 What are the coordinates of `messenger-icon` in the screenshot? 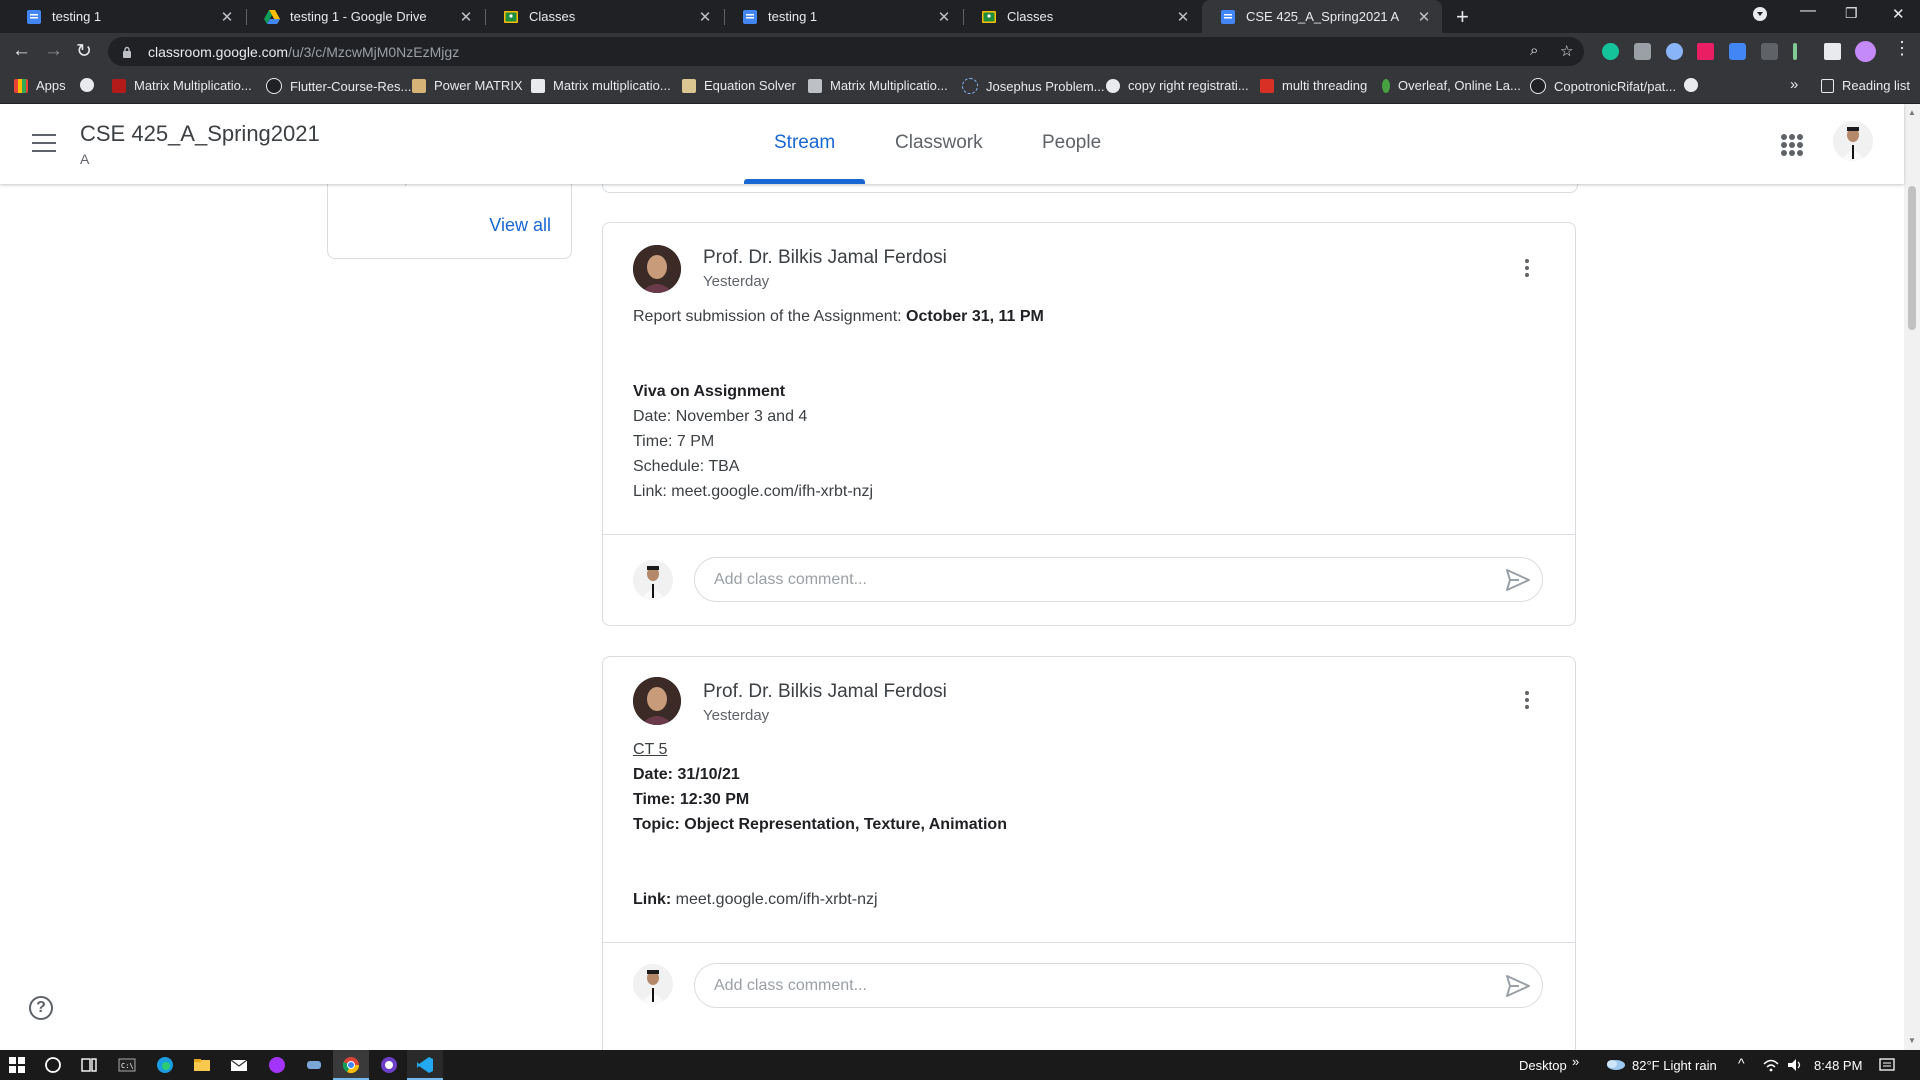 It's located at (277, 1065).